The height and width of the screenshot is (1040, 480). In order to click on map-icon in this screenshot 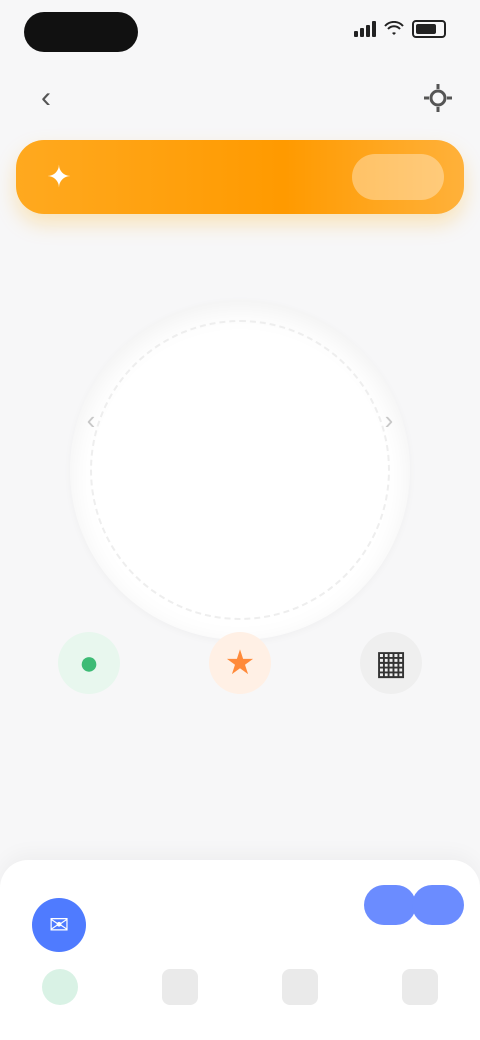, I will do `click(300, 987)`.